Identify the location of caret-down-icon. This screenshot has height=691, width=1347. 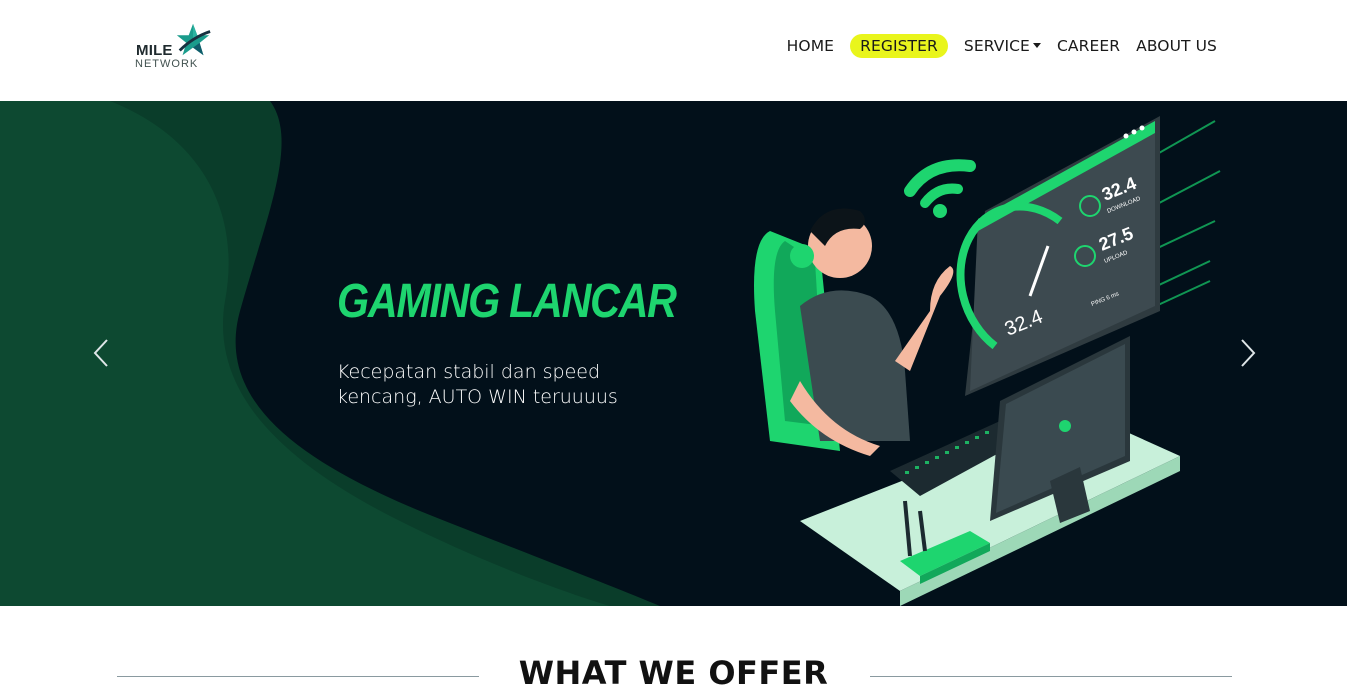
(1036, 45).